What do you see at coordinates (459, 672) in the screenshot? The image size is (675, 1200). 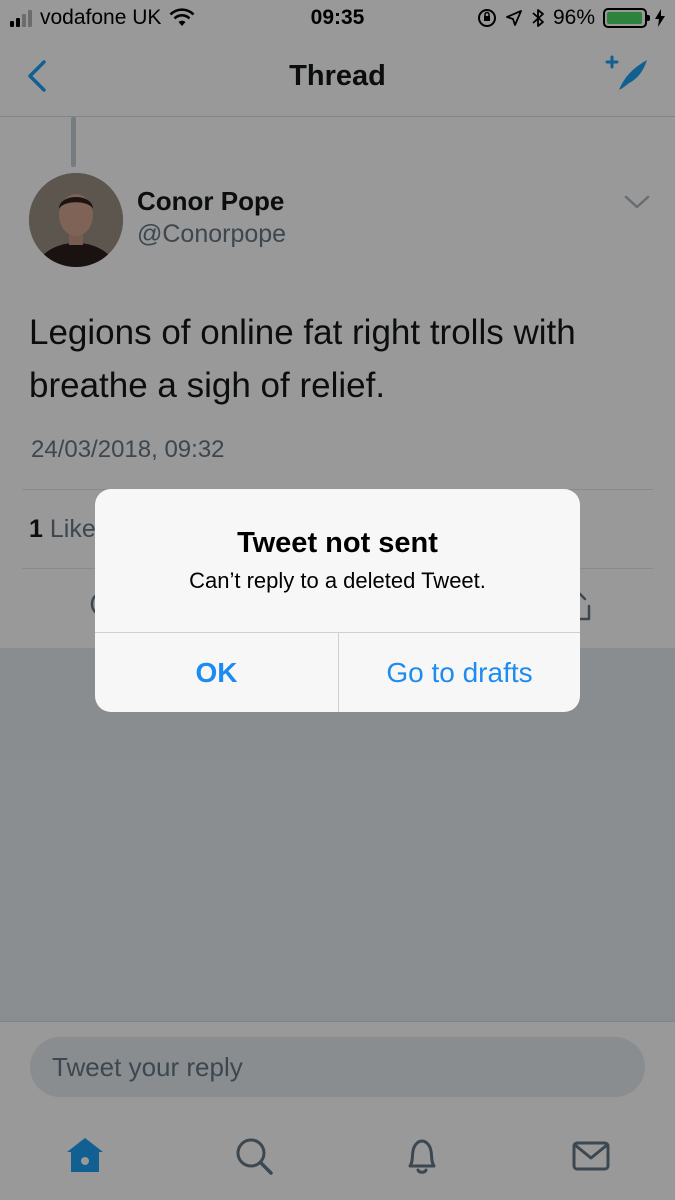 I see `go-to-drafts-button: Go to drafts` at bounding box center [459, 672].